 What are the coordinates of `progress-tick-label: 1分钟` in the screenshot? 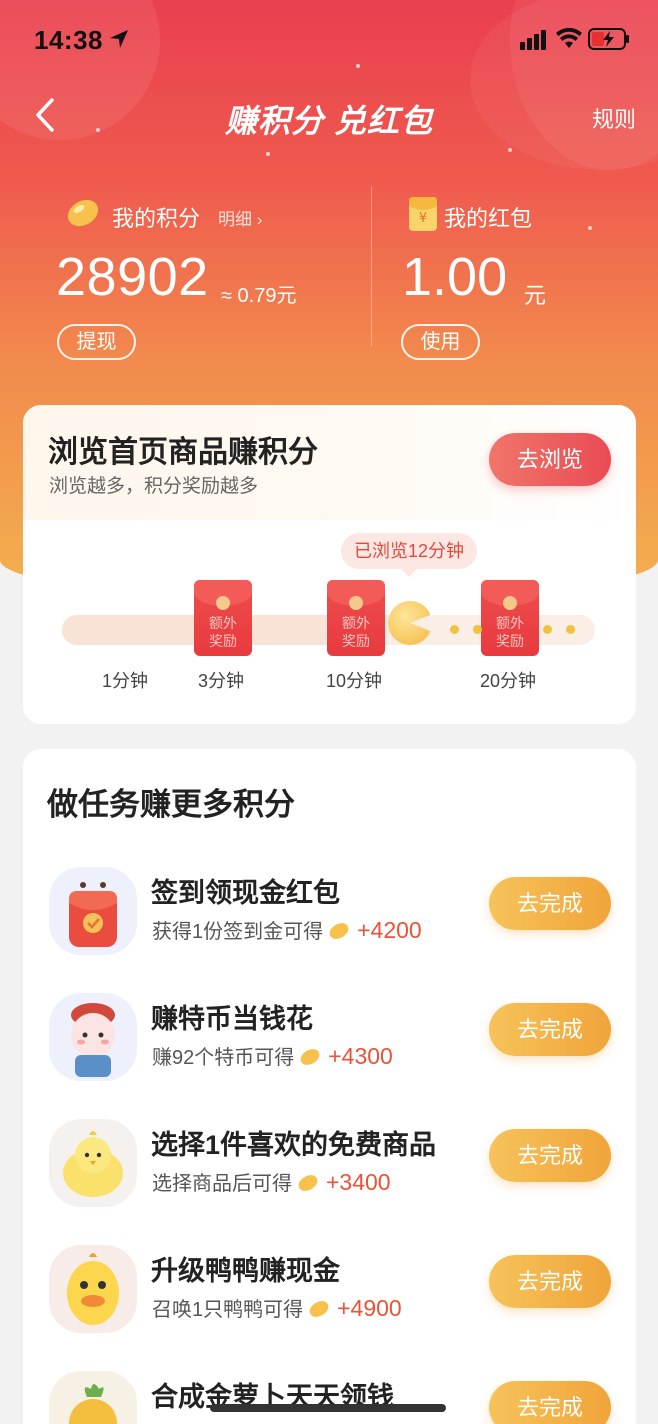 It's located at (125, 681).